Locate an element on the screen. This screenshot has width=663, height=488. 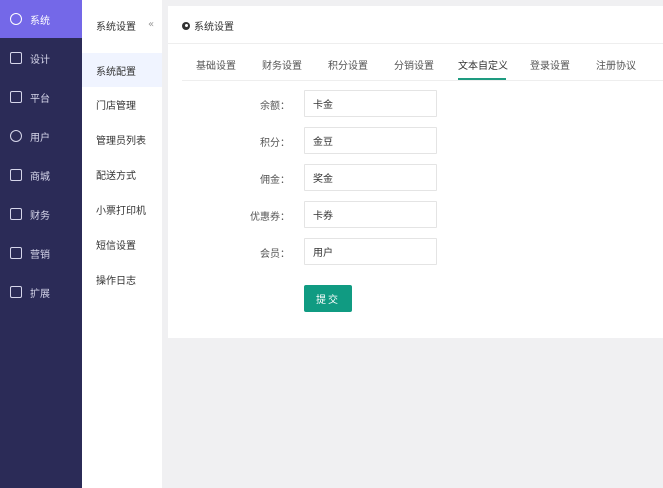
nav-item-label: 营销 is located at coordinates (40, 255).